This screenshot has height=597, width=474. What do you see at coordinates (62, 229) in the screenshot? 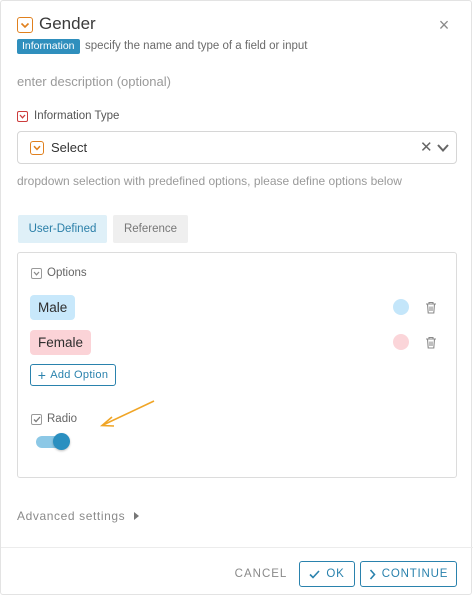
I see `tab-user-defined: User-Defined` at bounding box center [62, 229].